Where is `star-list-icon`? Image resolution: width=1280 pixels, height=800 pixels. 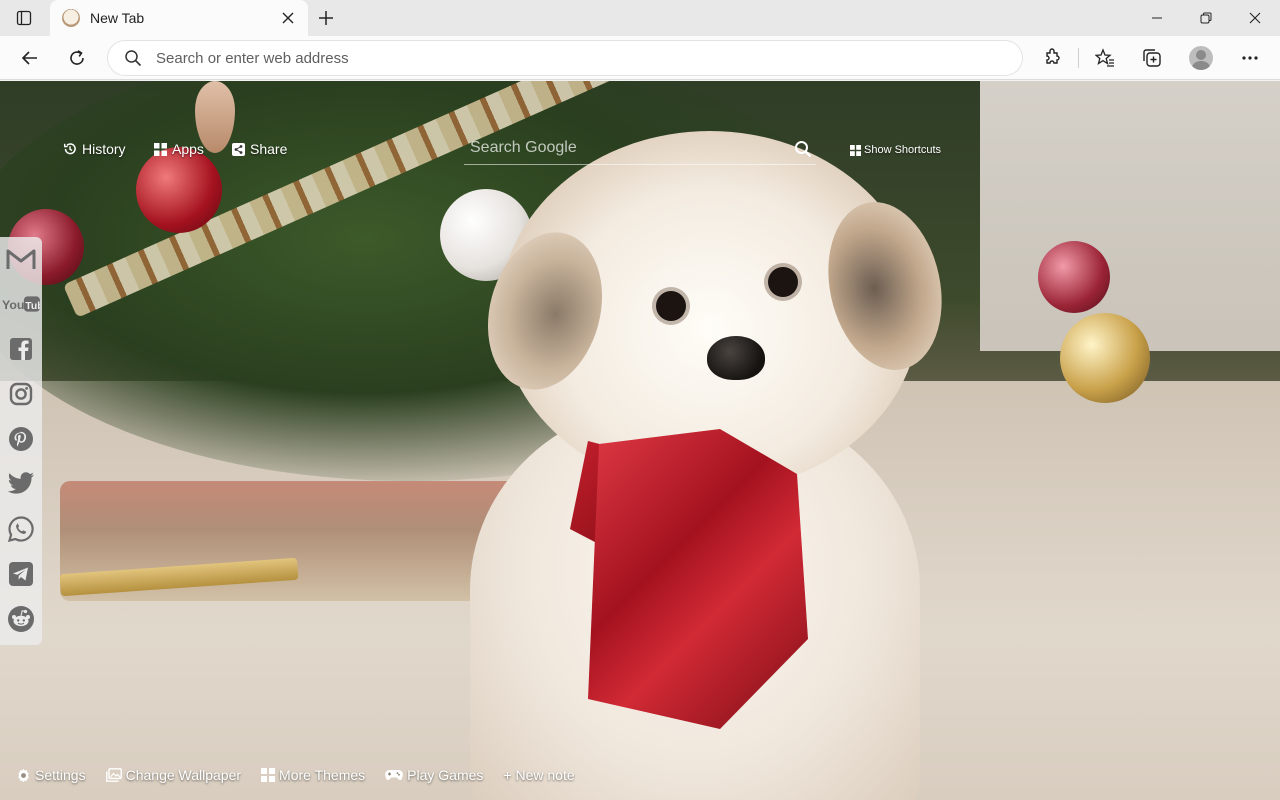 star-list-icon is located at coordinates (1104, 57).